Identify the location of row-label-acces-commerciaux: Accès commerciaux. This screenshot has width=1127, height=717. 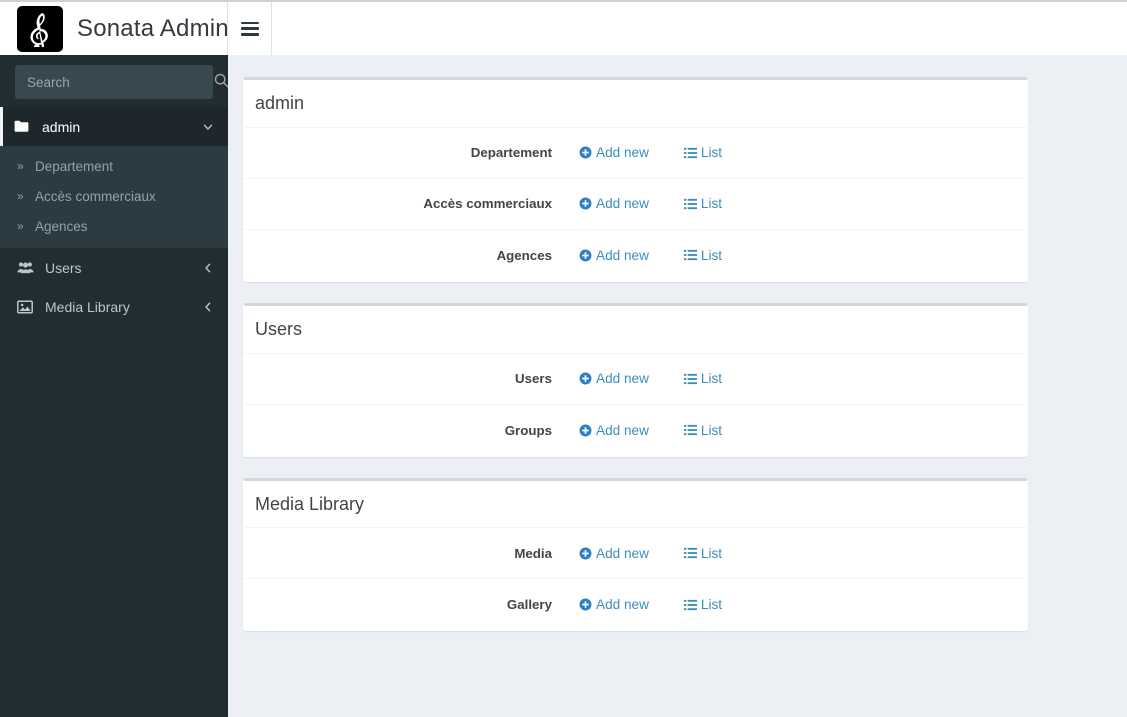
(487, 204).